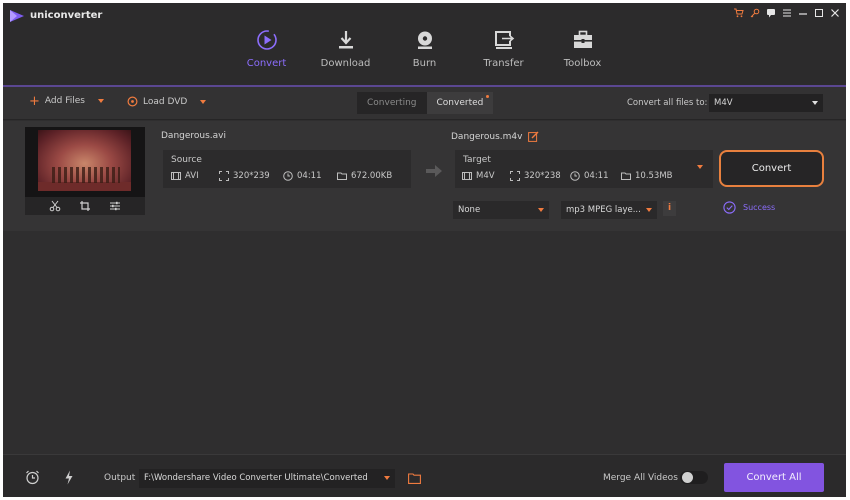  Describe the element at coordinates (542, 176) in the screenshot. I see `target-resolution-value: 320*238` at that location.